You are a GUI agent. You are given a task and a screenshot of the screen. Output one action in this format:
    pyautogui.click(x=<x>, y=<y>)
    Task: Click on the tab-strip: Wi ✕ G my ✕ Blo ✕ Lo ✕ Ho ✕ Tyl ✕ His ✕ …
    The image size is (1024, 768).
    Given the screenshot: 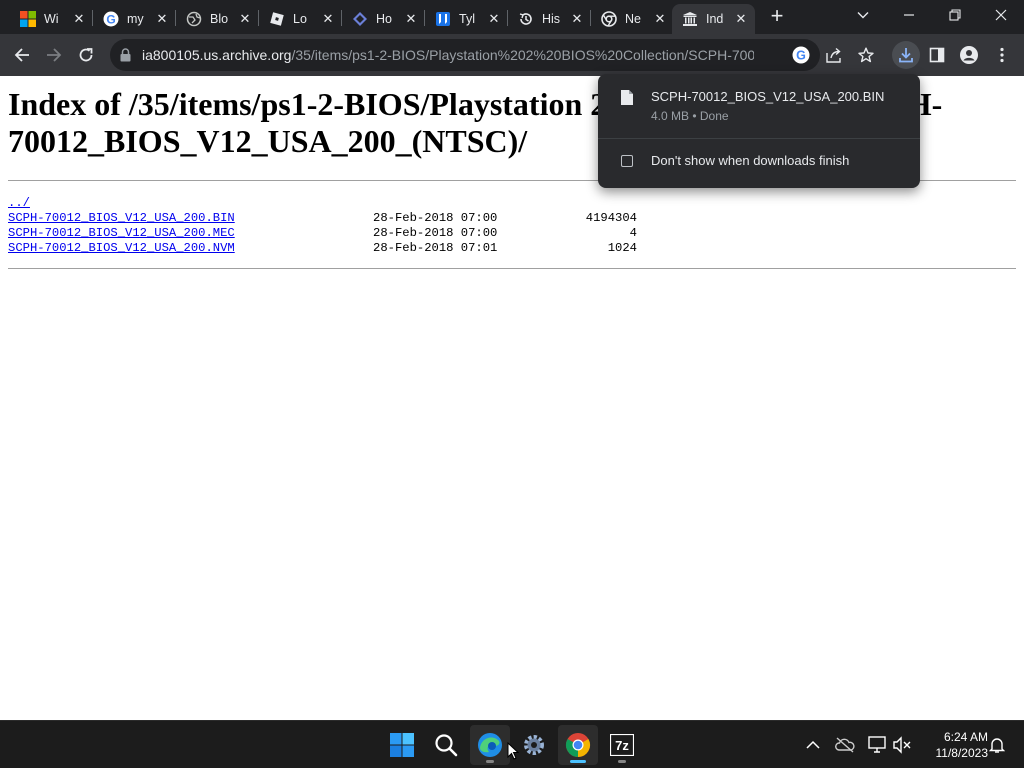 What is the action you would take?
    pyautogui.click(x=512, y=17)
    